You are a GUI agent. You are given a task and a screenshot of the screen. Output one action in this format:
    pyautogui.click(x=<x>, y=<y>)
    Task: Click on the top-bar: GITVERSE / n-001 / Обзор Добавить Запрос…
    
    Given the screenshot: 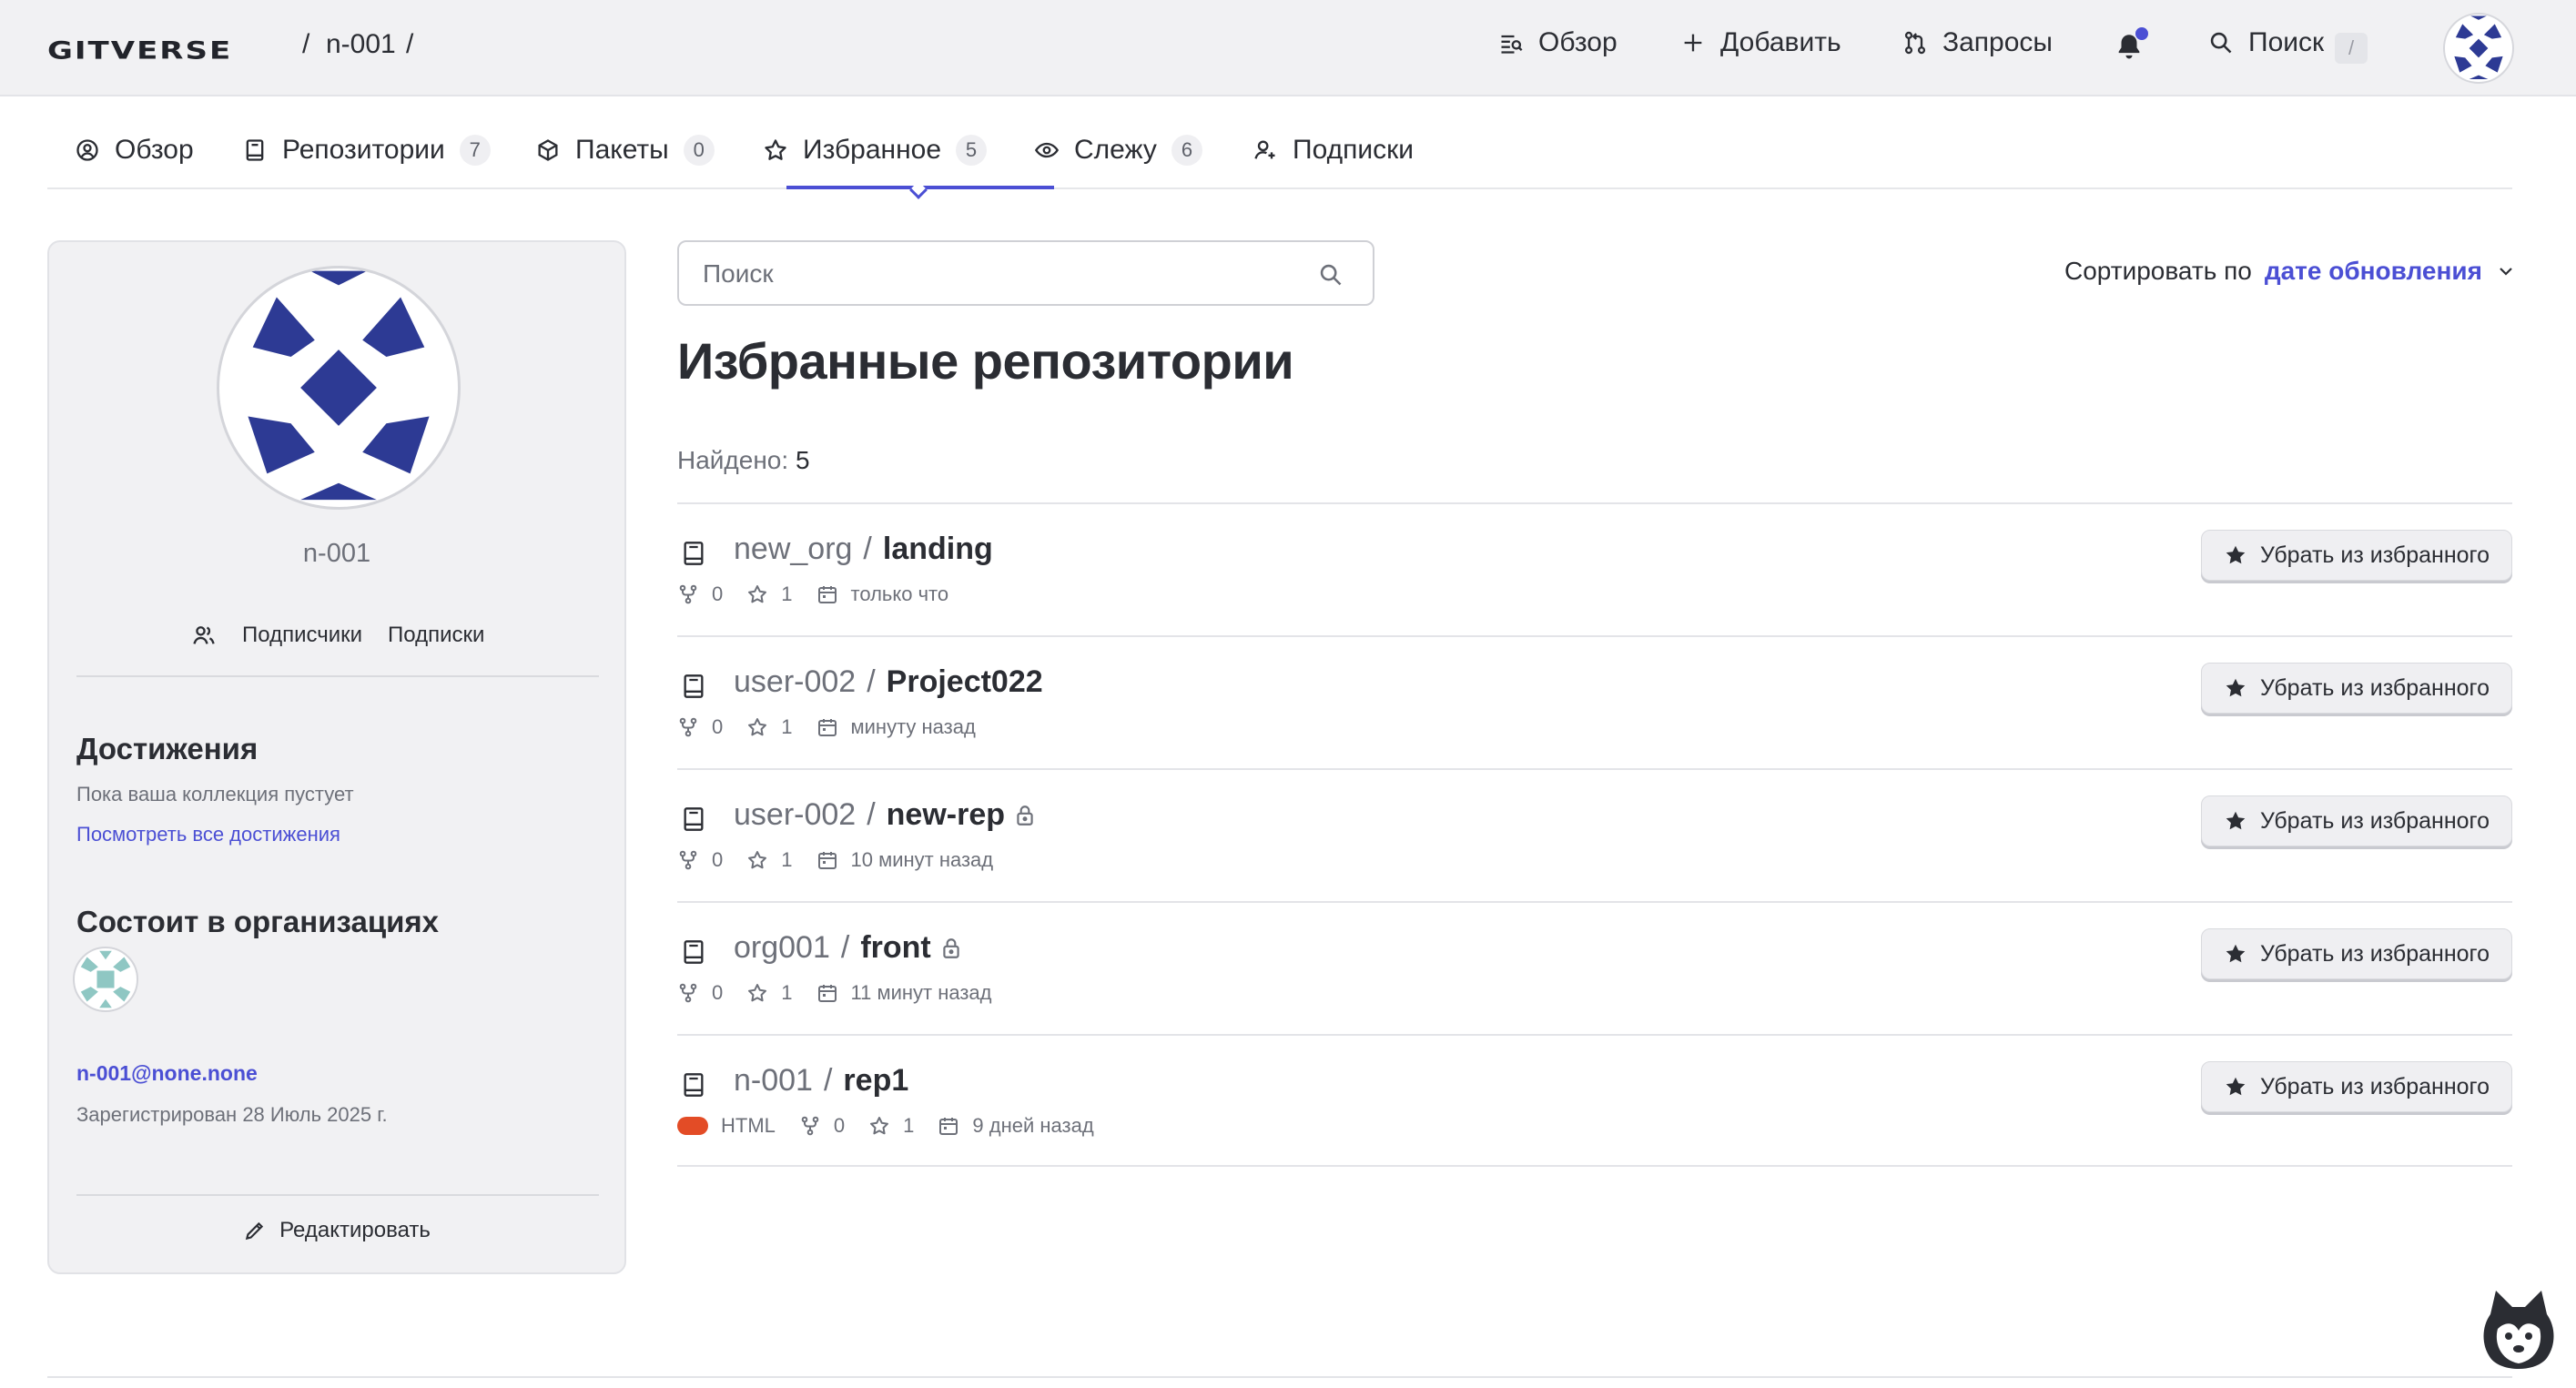 What is the action you would take?
    pyautogui.click(x=1288, y=48)
    